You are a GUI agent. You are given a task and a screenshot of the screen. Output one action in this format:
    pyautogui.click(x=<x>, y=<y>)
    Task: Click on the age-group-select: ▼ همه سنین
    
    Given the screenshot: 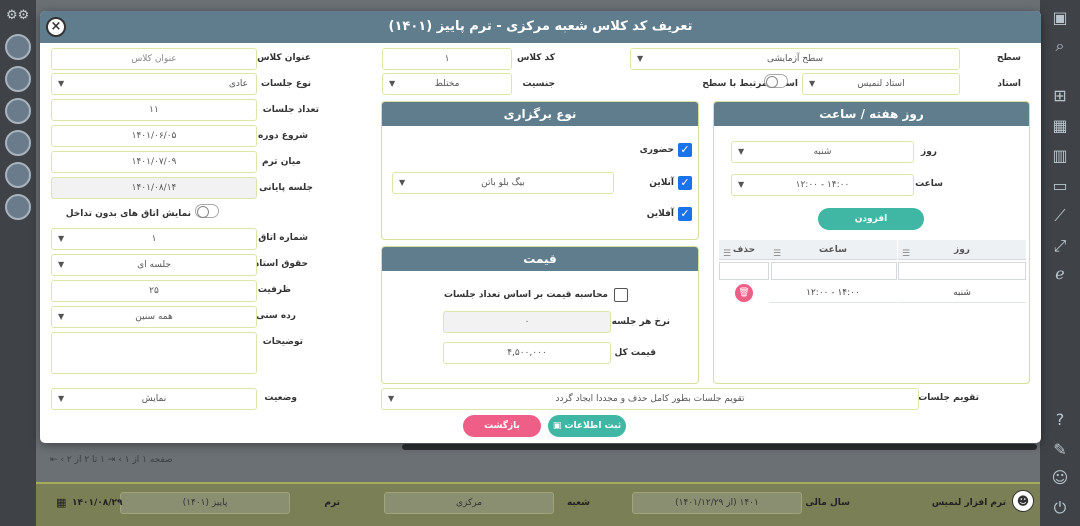 What is the action you would take?
    pyautogui.click(x=154, y=317)
    